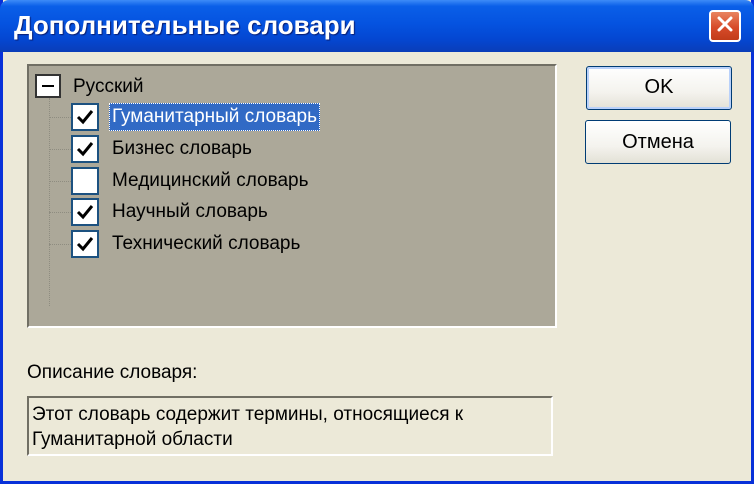 Image resolution: width=754 pixels, height=484 pixels. I want to click on tree-item-label: Медицинский словарь, so click(210, 181).